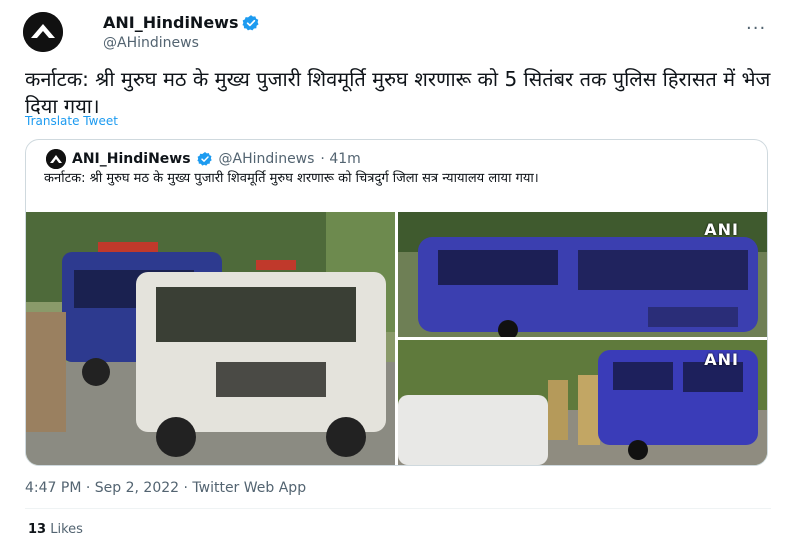 The image size is (796, 550). What do you see at coordinates (170, 22) in the screenshot?
I see `author-display-name: ANI_HindiNews` at bounding box center [170, 22].